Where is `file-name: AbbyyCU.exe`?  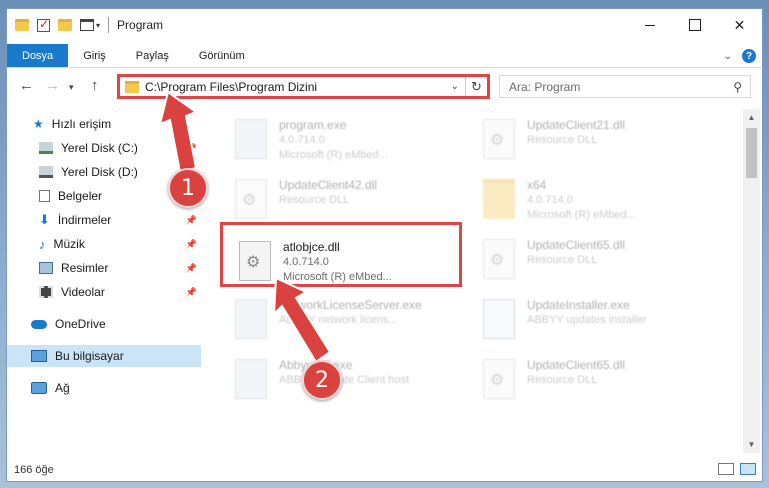
file-name: AbbyyCU.exe is located at coordinates (344, 365).